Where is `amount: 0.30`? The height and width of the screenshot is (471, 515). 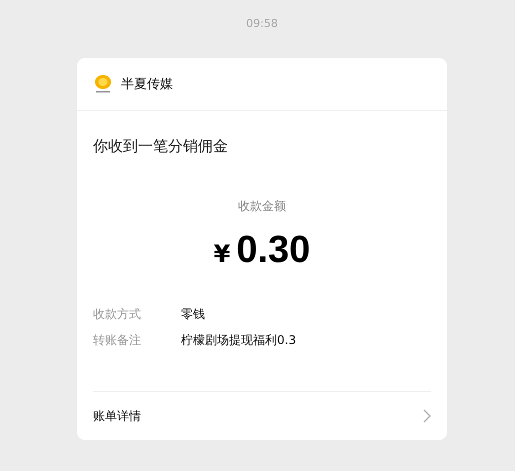
amount: 0.30 is located at coordinates (273, 250).